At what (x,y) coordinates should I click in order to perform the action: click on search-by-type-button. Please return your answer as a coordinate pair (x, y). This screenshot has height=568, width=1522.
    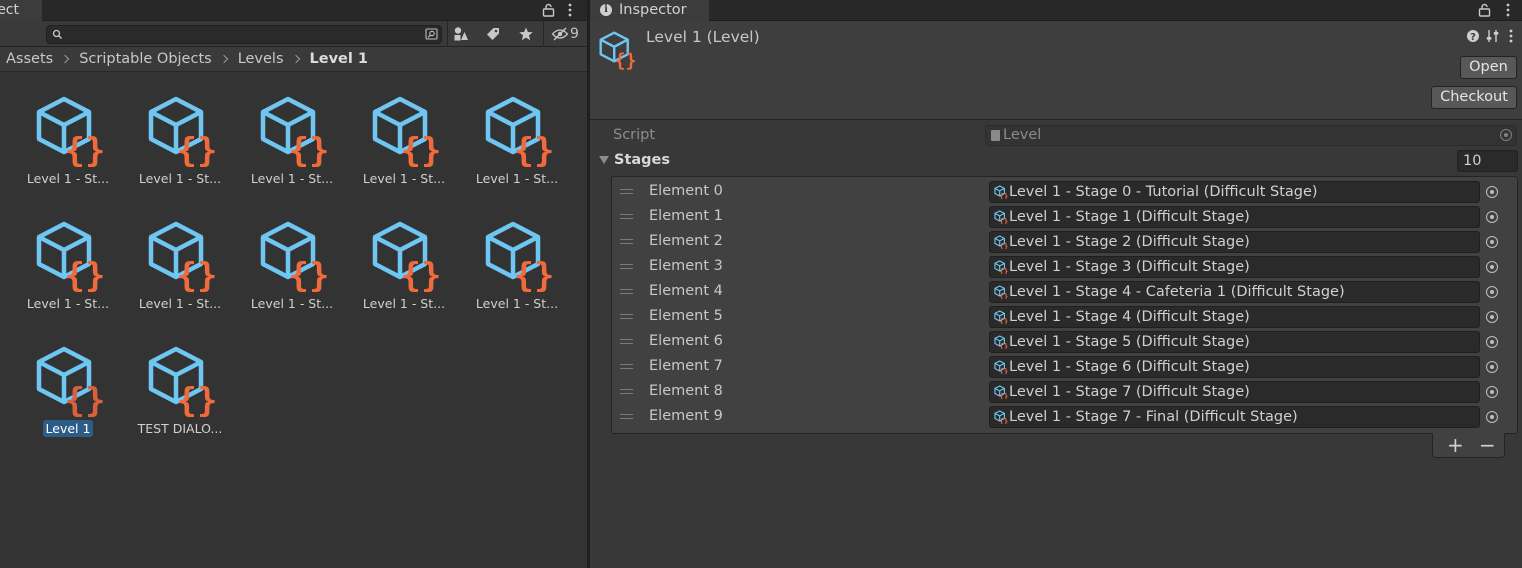
    Looking at the image, I should click on (461, 34).